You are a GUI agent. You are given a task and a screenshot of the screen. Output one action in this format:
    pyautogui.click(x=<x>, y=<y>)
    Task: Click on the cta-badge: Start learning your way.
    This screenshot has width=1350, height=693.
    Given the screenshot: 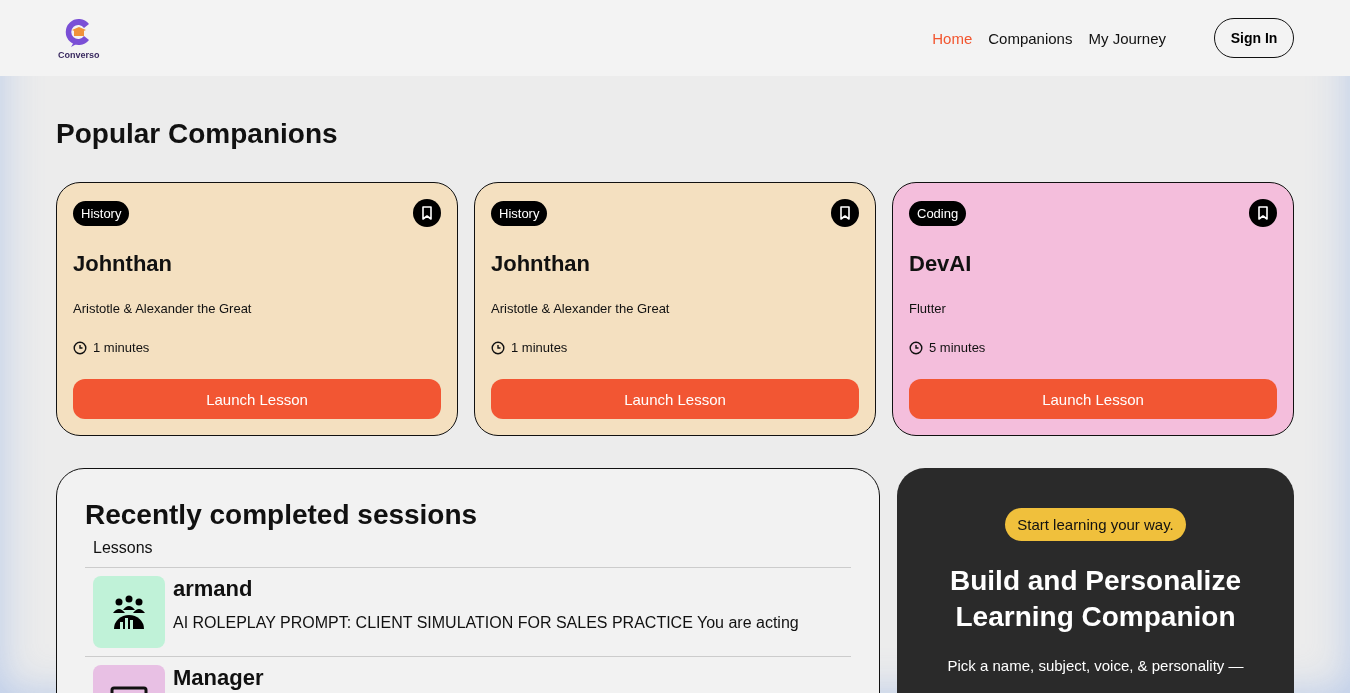 What is the action you would take?
    pyautogui.click(x=1095, y=524)
    